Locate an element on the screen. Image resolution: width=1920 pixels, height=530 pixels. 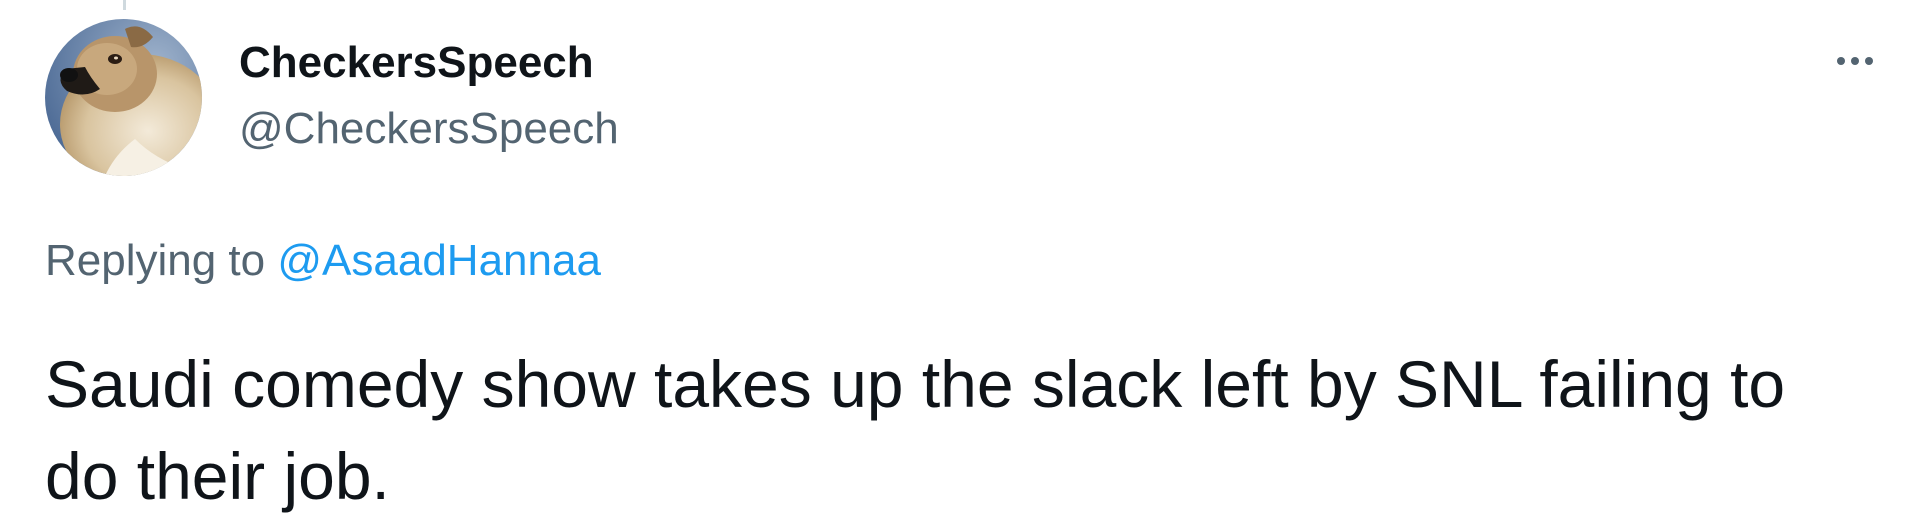
thread-connector-line is located at coordinates (124, 5).